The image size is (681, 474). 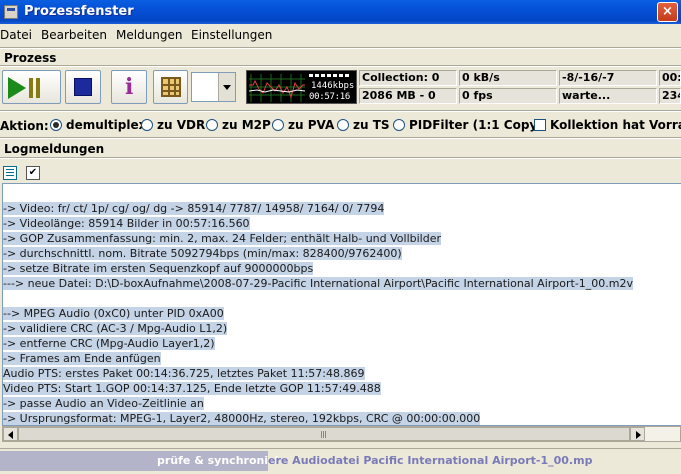 I want to click on radio-zu-vdr, so click(x=147, y=125).